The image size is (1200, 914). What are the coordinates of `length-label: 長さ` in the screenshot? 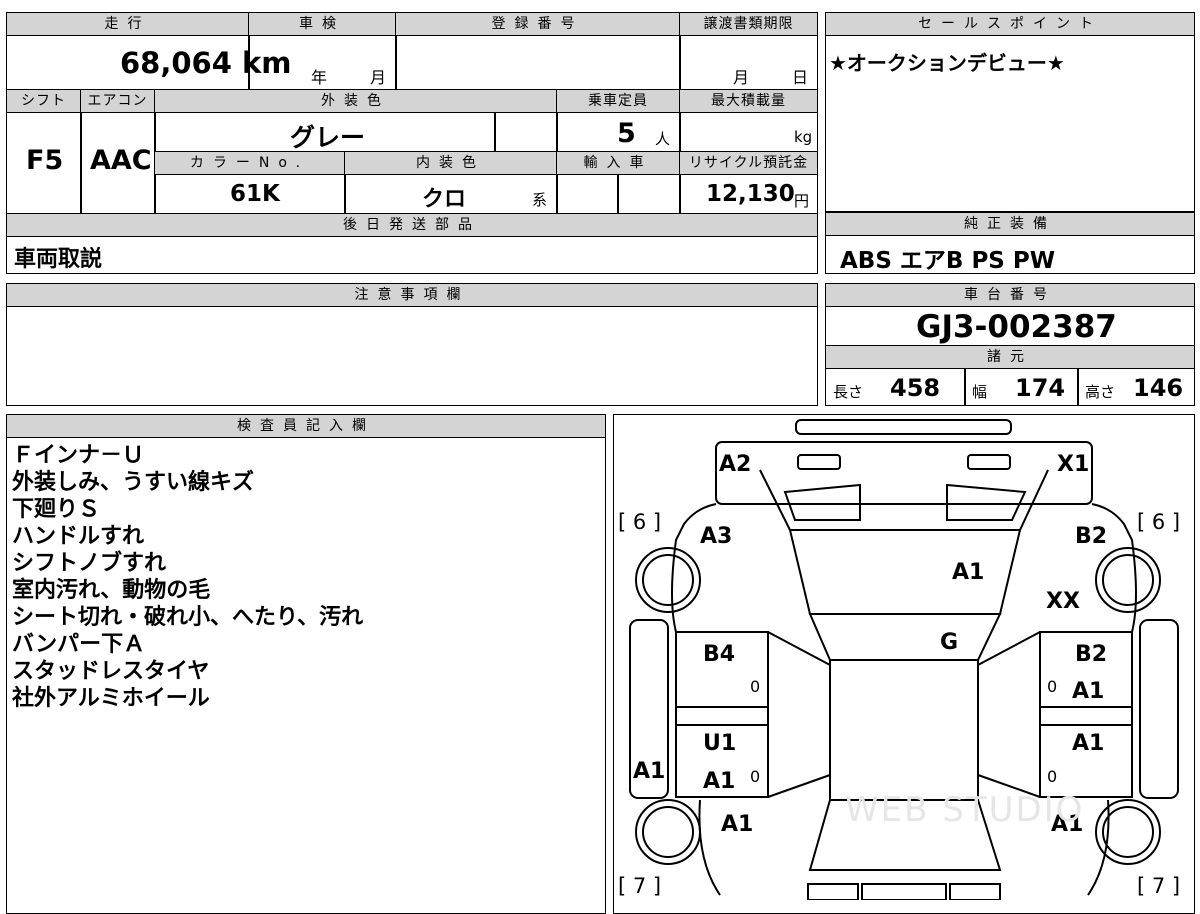 It's located at (848, 392).